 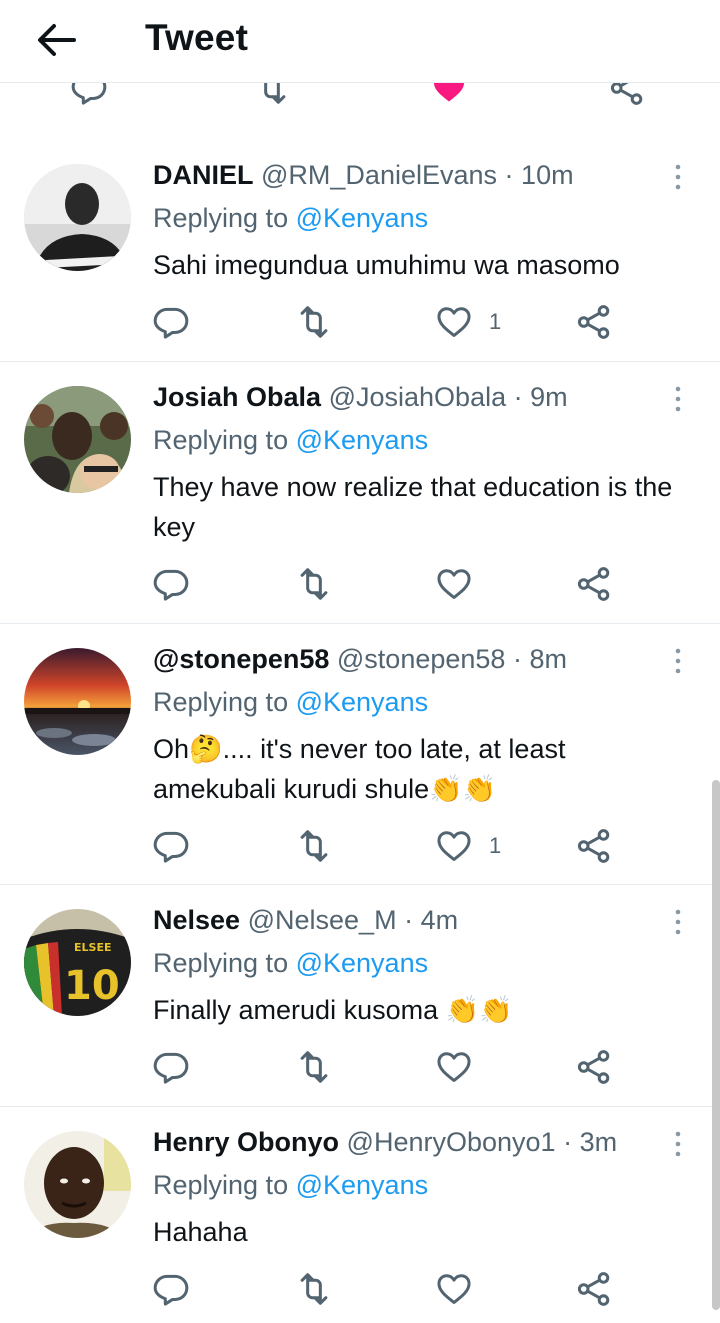 I want to click on author-handle: @stonepen58, so click(x=421, y=659).